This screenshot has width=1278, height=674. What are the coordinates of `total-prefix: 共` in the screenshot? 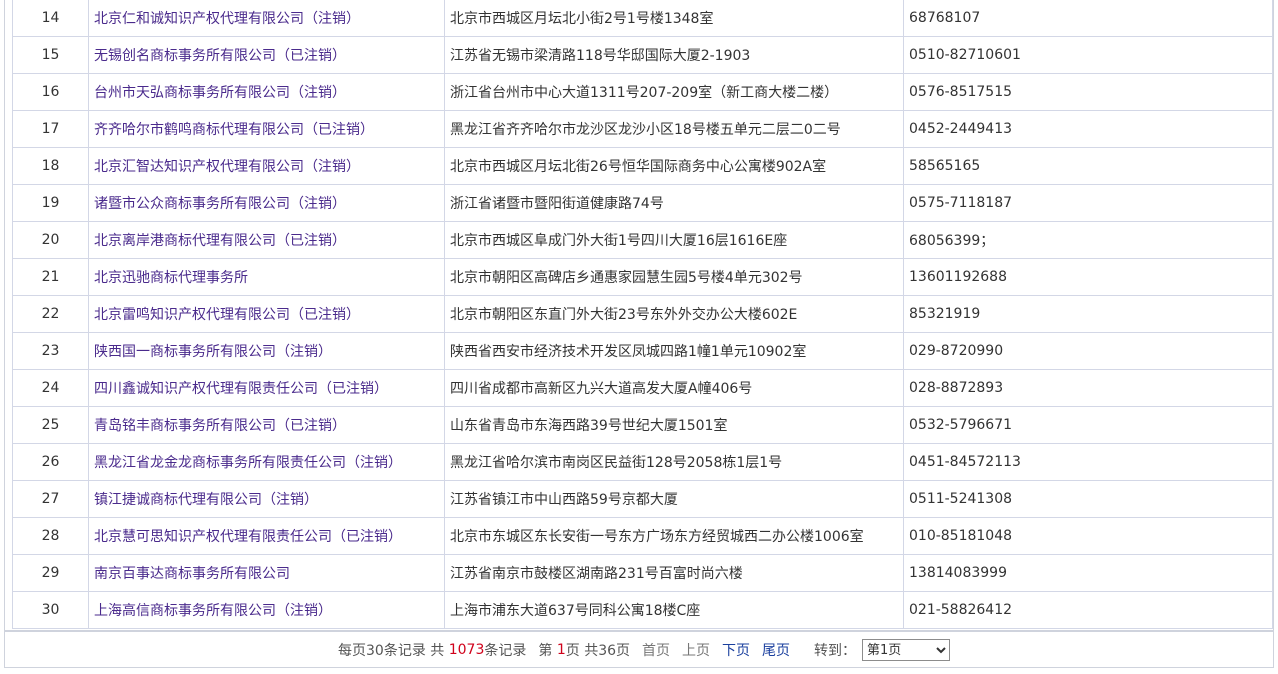 It's located at (437, 651).